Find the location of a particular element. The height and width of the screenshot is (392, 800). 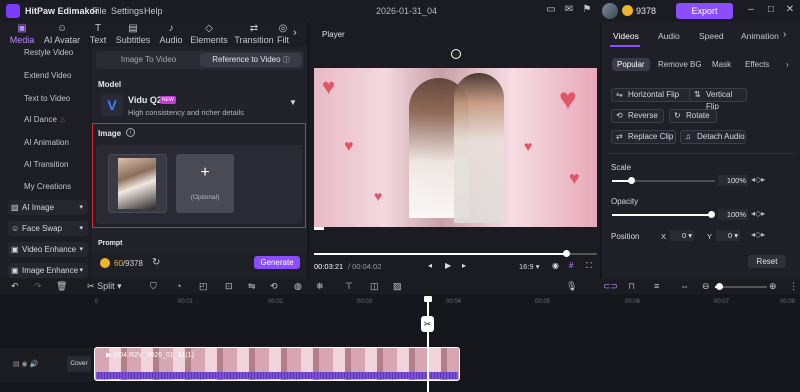

sidebar-group-video-enhance: ▣ Video Enhance ▾ is located at coordinates (48, 249).